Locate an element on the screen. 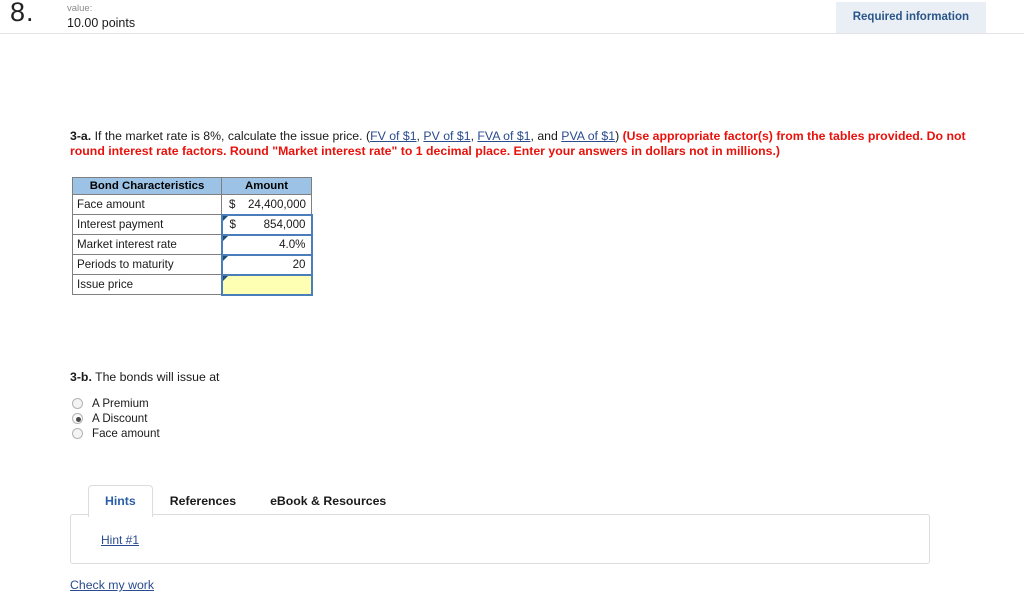 The image size is (1024, 604). table-row: Periods to maturity 20 is located at coordinates (192, 264).